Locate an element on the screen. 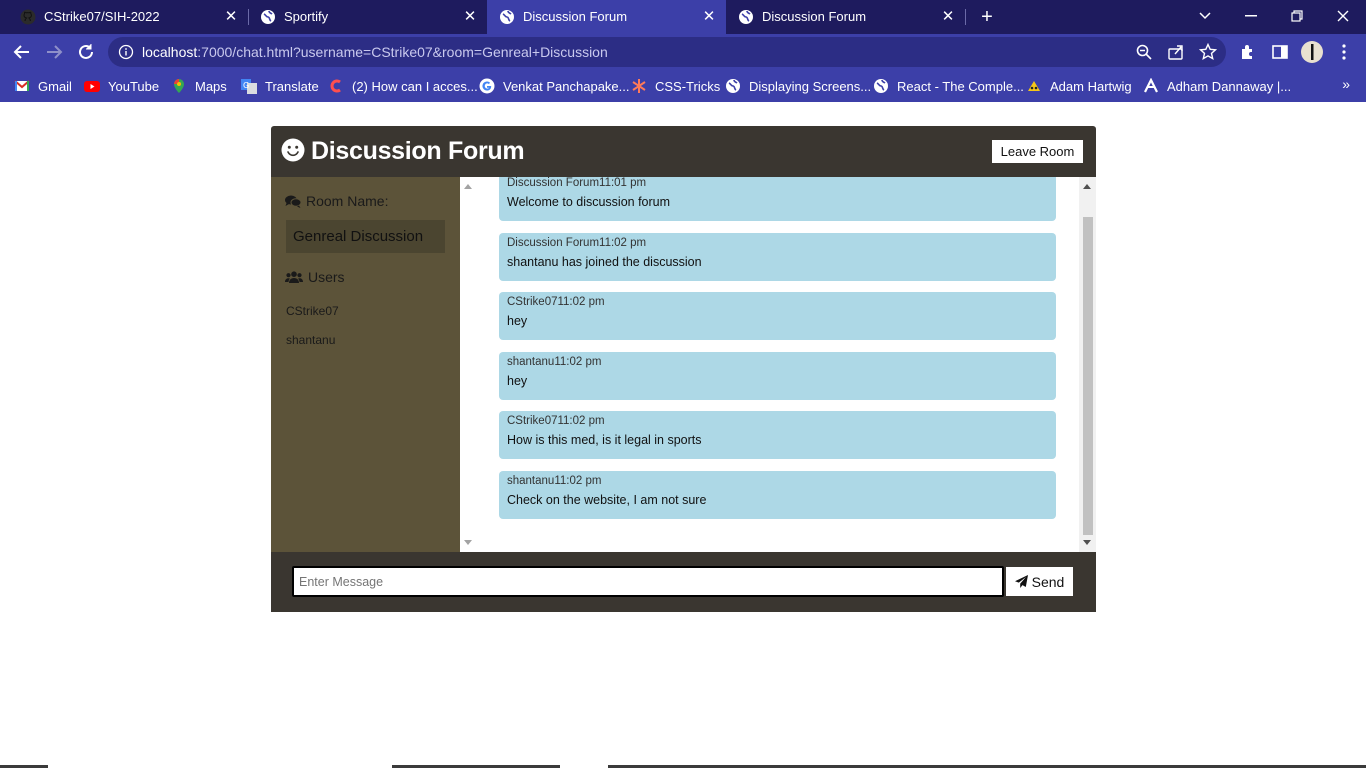 The image size is (1366, 768). messages-scrollbar is located at coordinates (1087, 364).